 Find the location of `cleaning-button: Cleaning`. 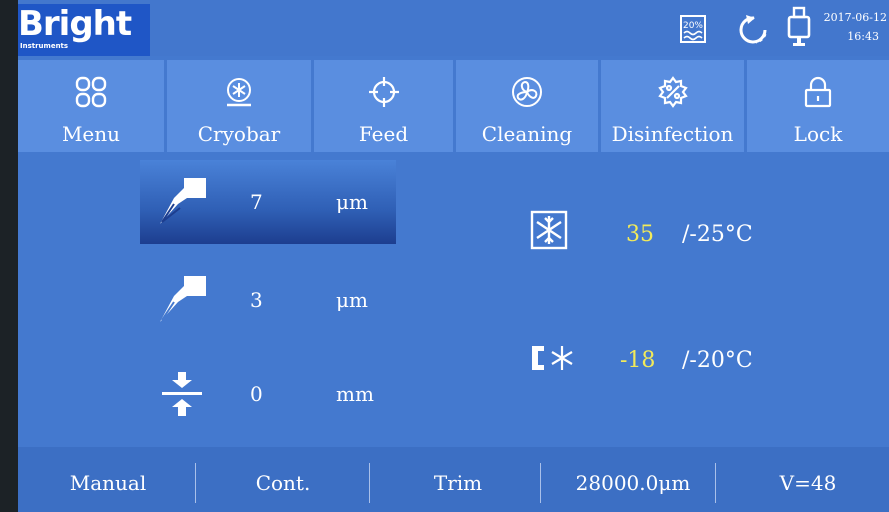

cleaning-button: Cleaning is located at coordinates (527, 106).